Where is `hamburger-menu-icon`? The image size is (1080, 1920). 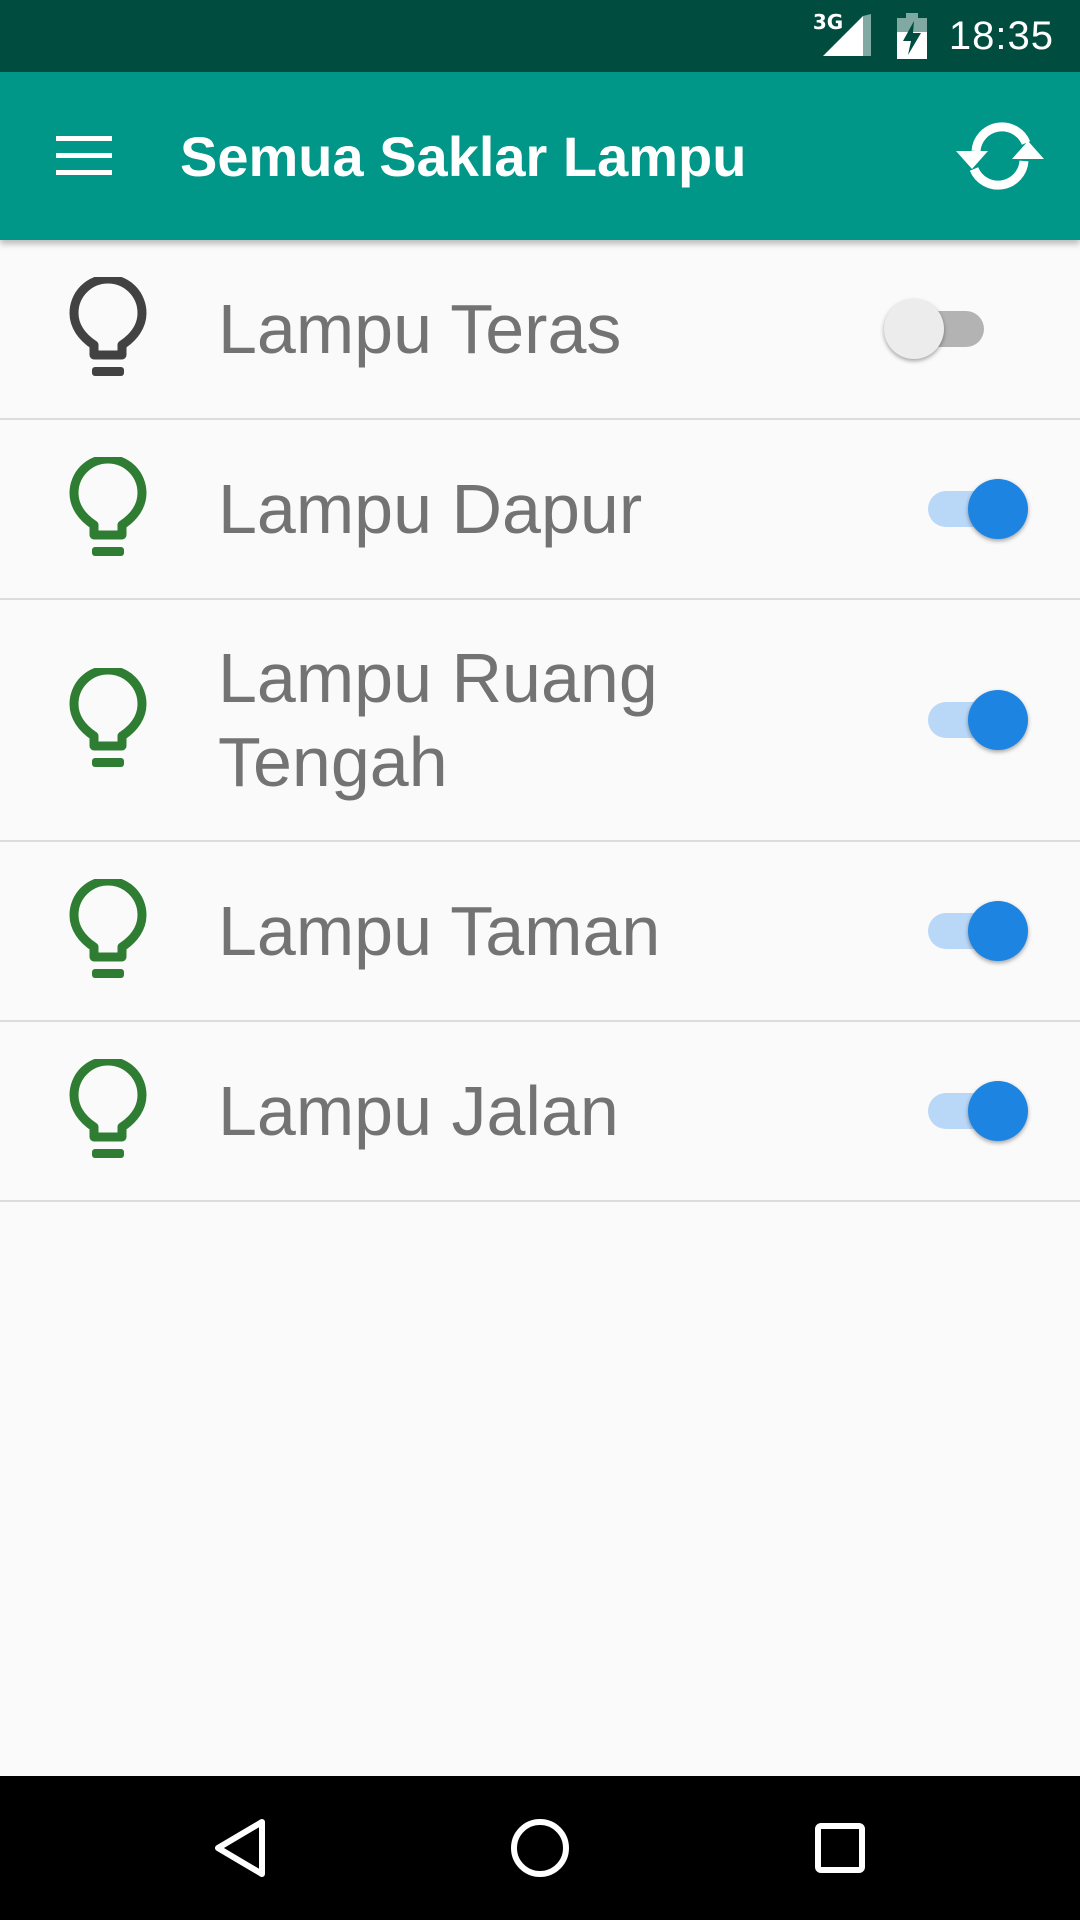 hamburger-menu-icon is located at coordinates (84, 155).